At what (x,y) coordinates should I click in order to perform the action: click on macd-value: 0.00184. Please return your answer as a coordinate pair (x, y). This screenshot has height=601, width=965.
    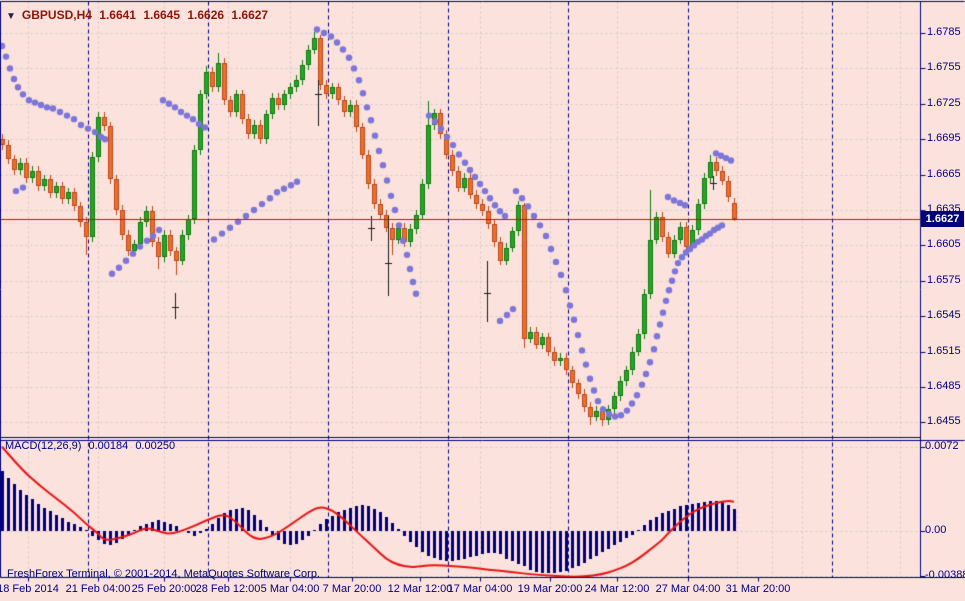
    Looking at the image, I should click on (108, 446).